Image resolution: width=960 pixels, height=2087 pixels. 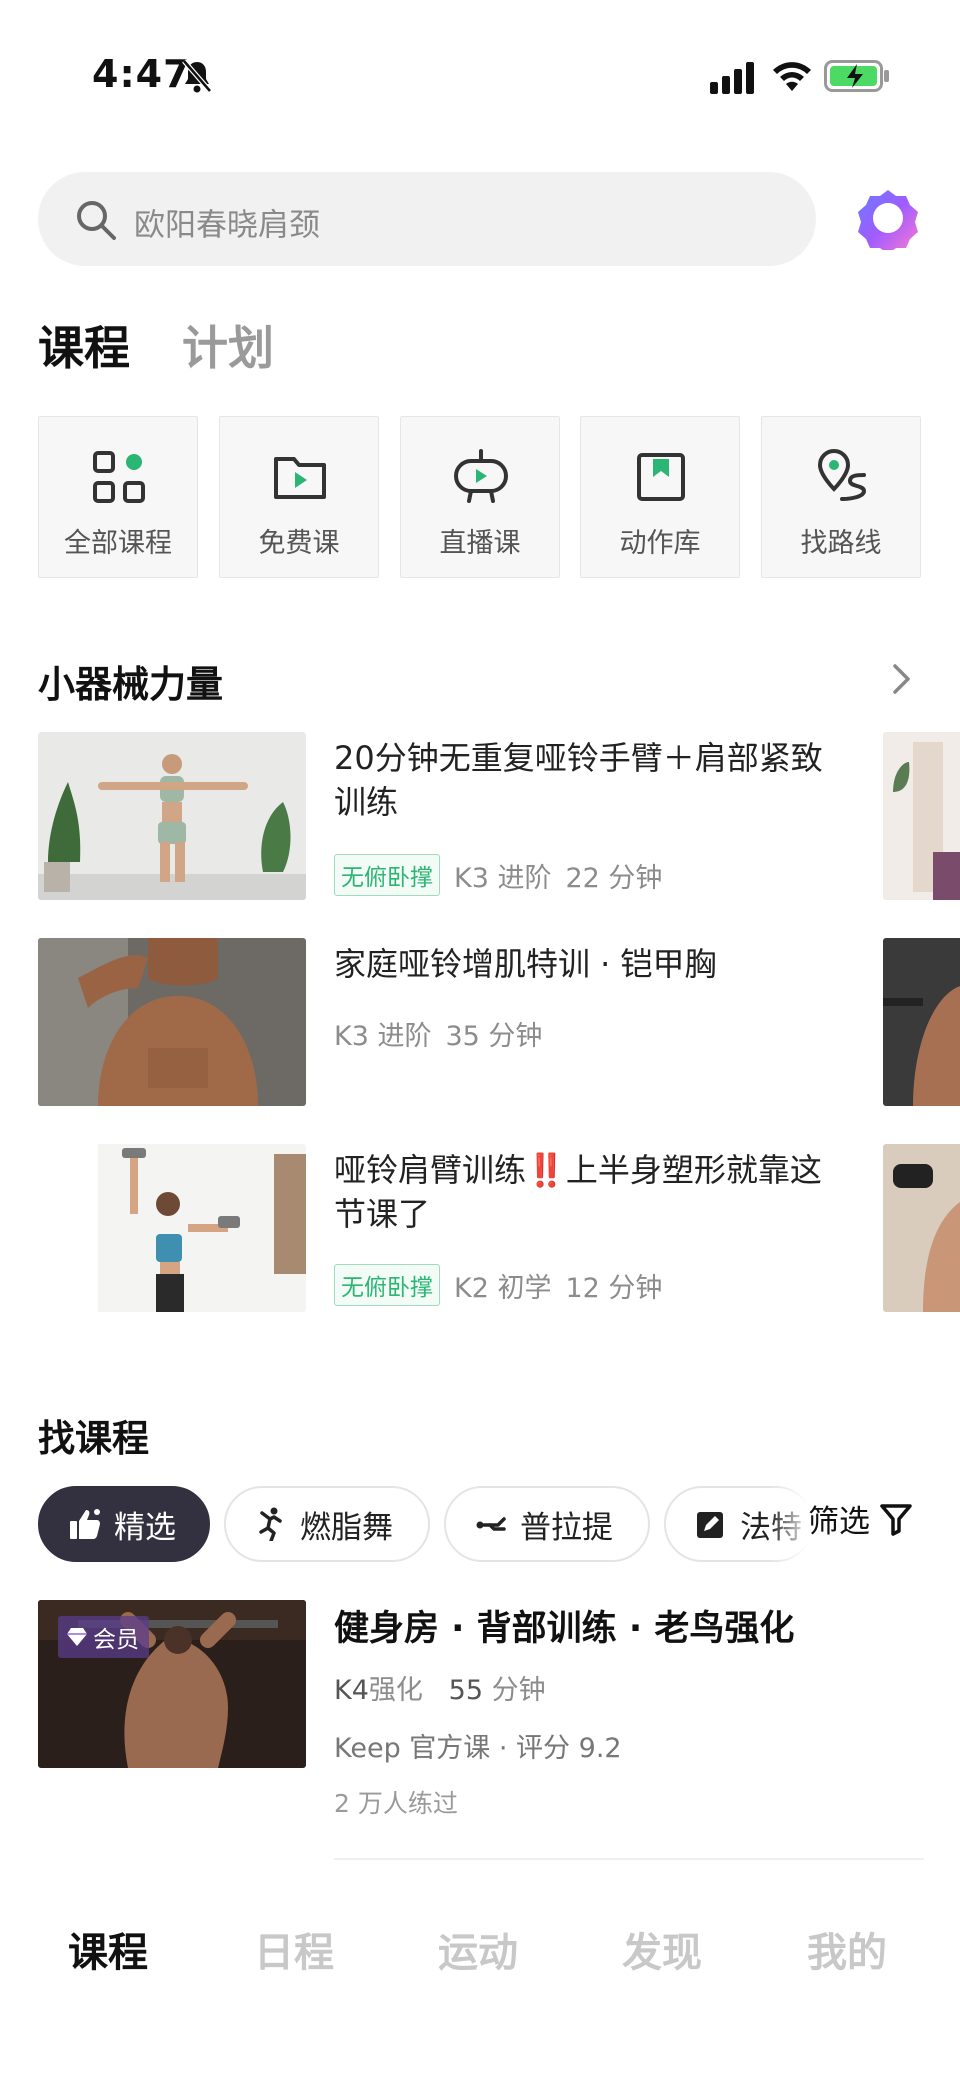 I want to click on nav-sports: 运动, so click(x=478, y=1949).